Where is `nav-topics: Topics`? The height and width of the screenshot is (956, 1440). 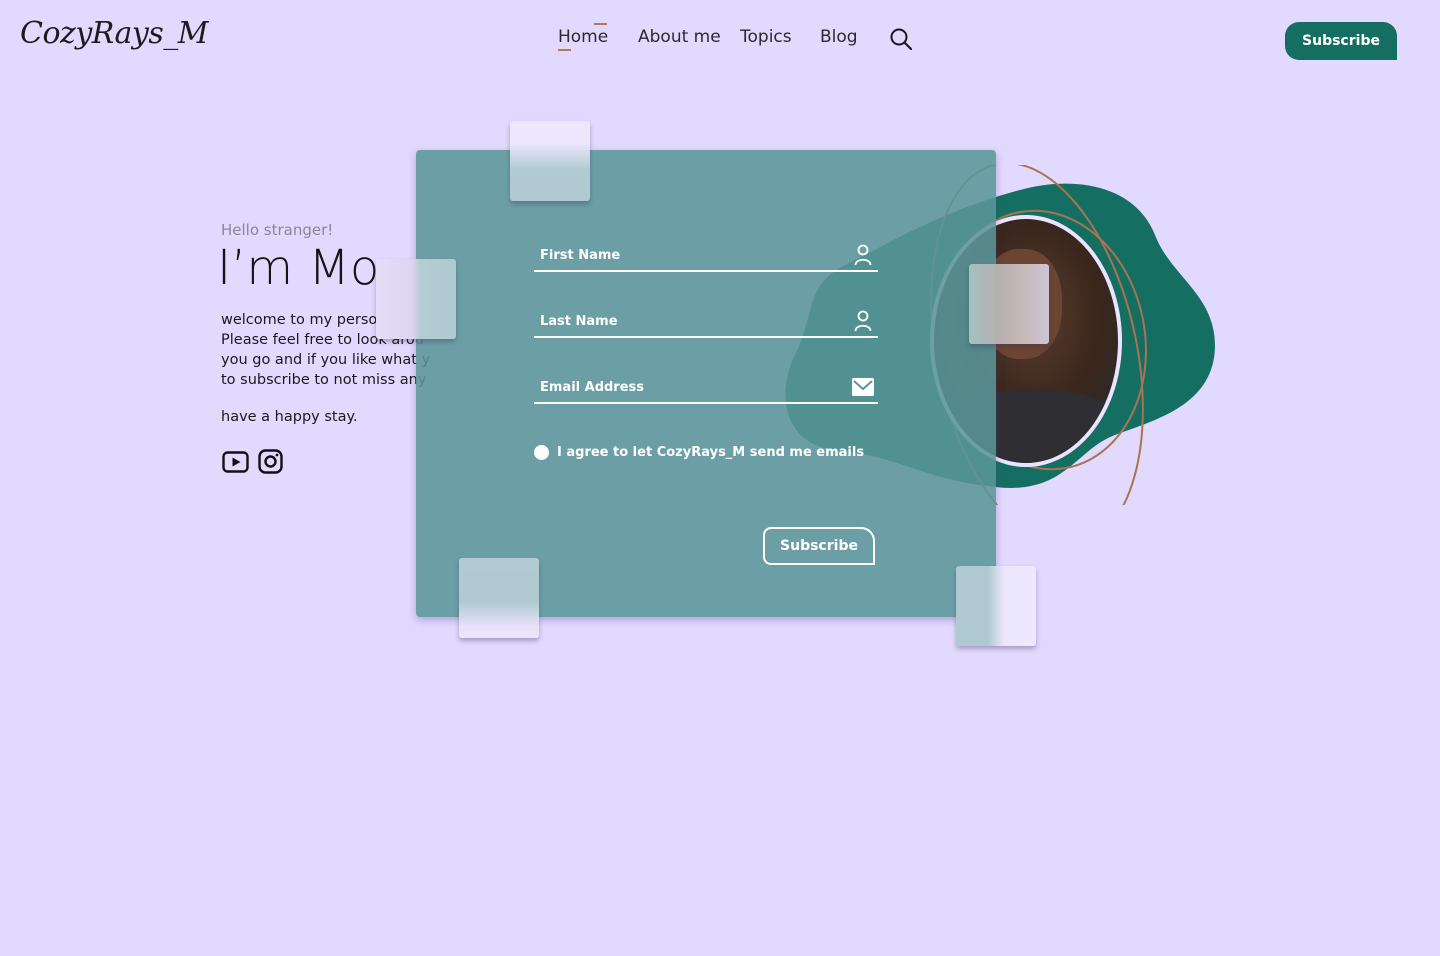 nav-topics: Topics is located at coordinates (766, 37).